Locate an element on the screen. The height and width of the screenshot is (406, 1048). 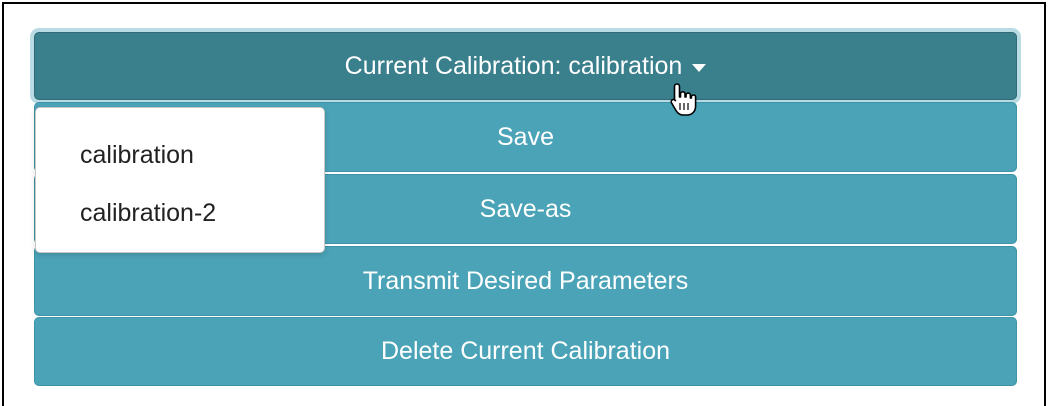
save-as-button-label: Save-as is located at coordinates (525, 208).